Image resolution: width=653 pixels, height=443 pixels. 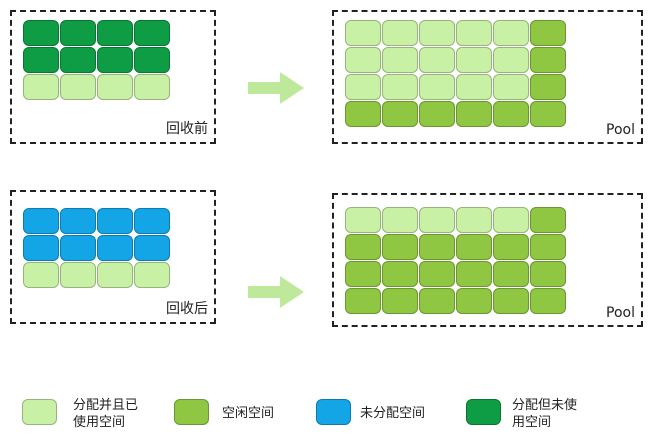 What do you see at coordinates (393, 413) in the screenshot?
I see `legend-label-unallocated: 未分配空间` at bounding box center [393, 413].